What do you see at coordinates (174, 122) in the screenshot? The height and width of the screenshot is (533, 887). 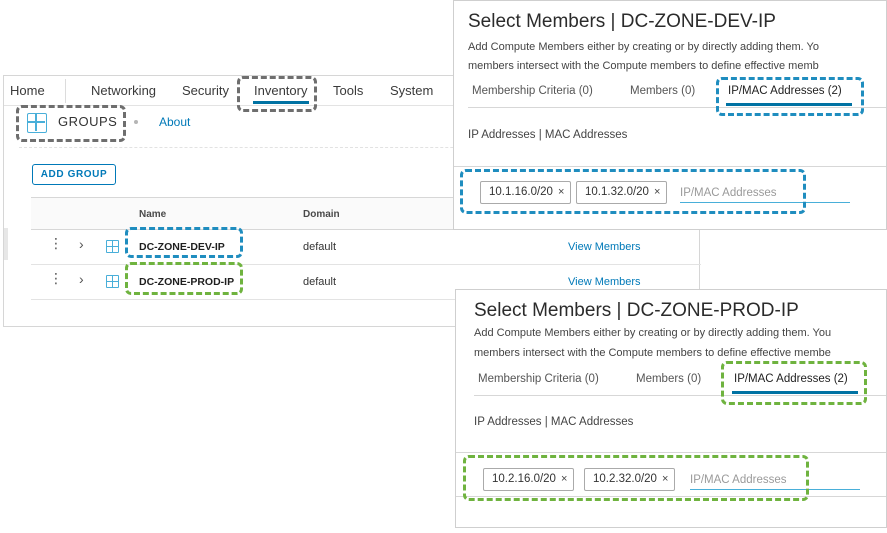 I see `about-link: About` at bounding box center [174, 122].